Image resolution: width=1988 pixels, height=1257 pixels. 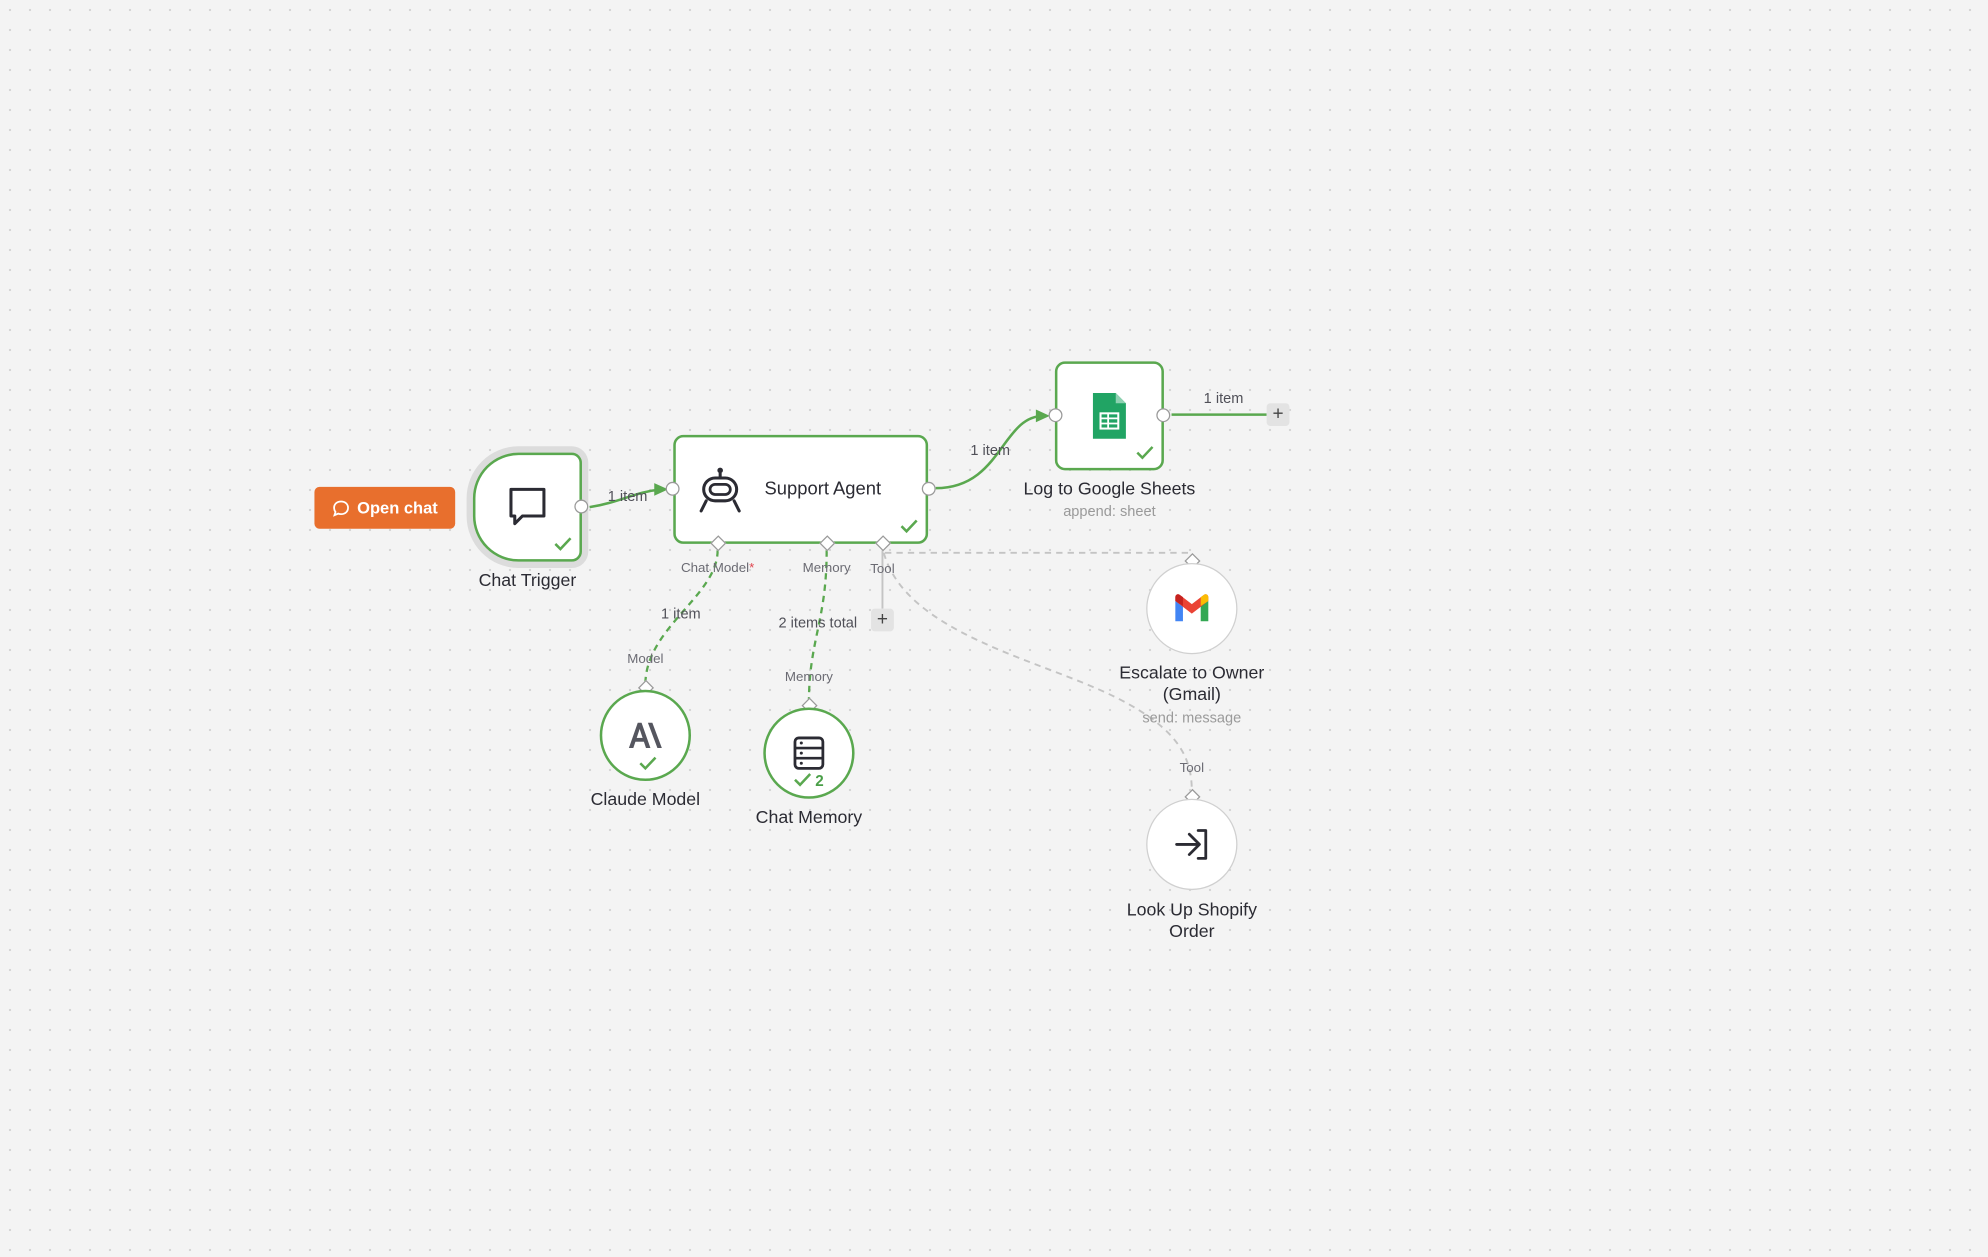 What do you see at coordinates (1109, 512) in the screenshot?
I see `google-sheets-subtitle: append: sheet` at bounding box center [1109, 512].